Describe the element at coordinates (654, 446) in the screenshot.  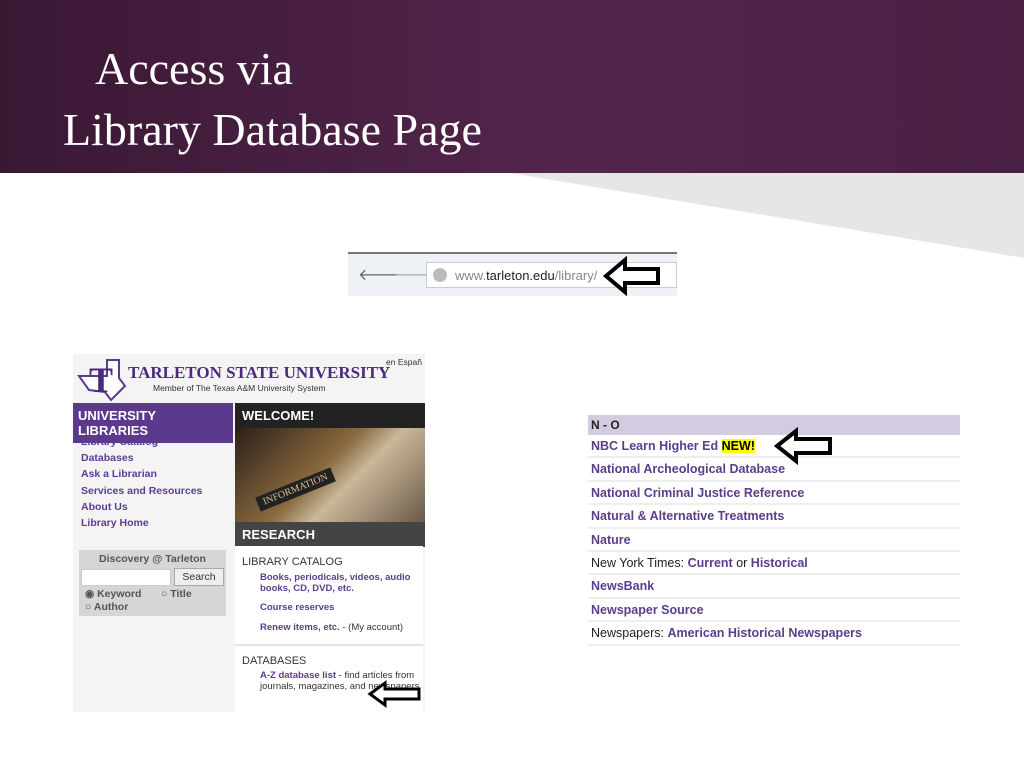
I see `db-link: NBC Learn Higher Ed` at that location.